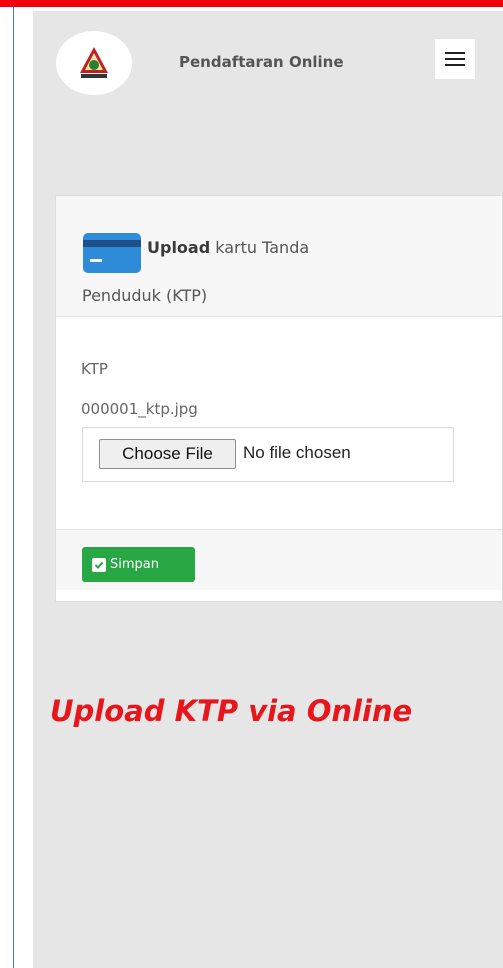  Describe the element at coordinates (179, 247) in the screenshot. I see `card-title-bold: Upload` at that location.